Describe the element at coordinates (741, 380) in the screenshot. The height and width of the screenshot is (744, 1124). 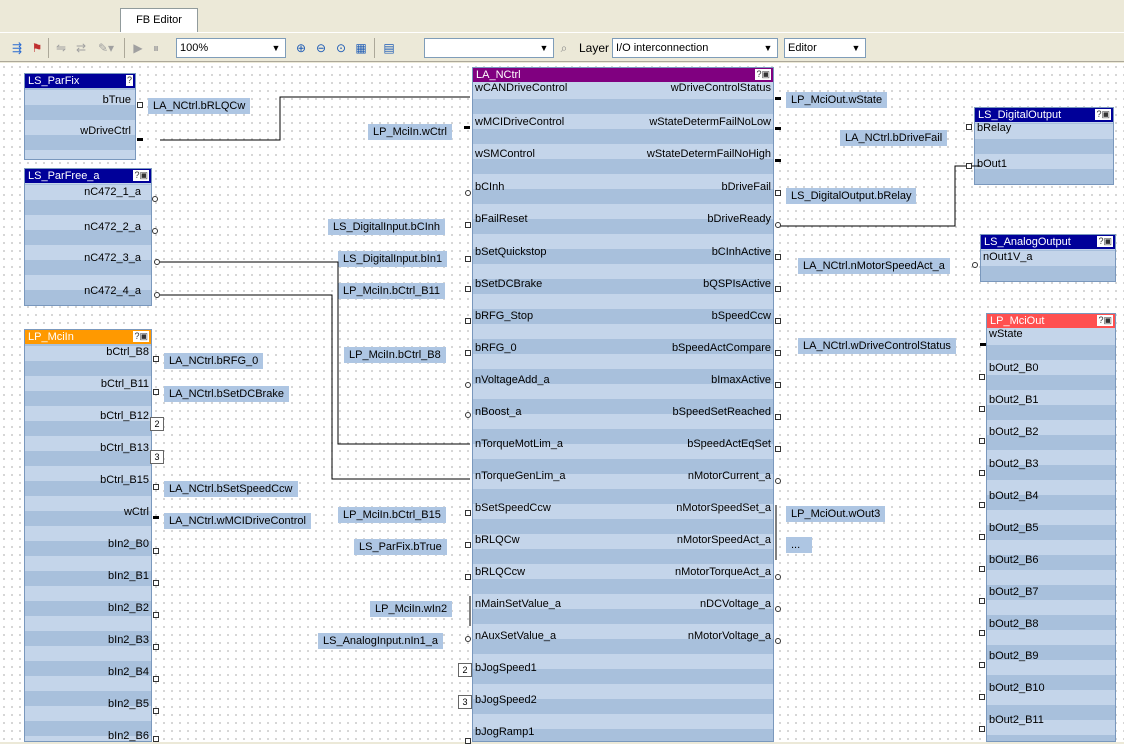
I see `pin-bimaxactive: bImaxActive` at that location.